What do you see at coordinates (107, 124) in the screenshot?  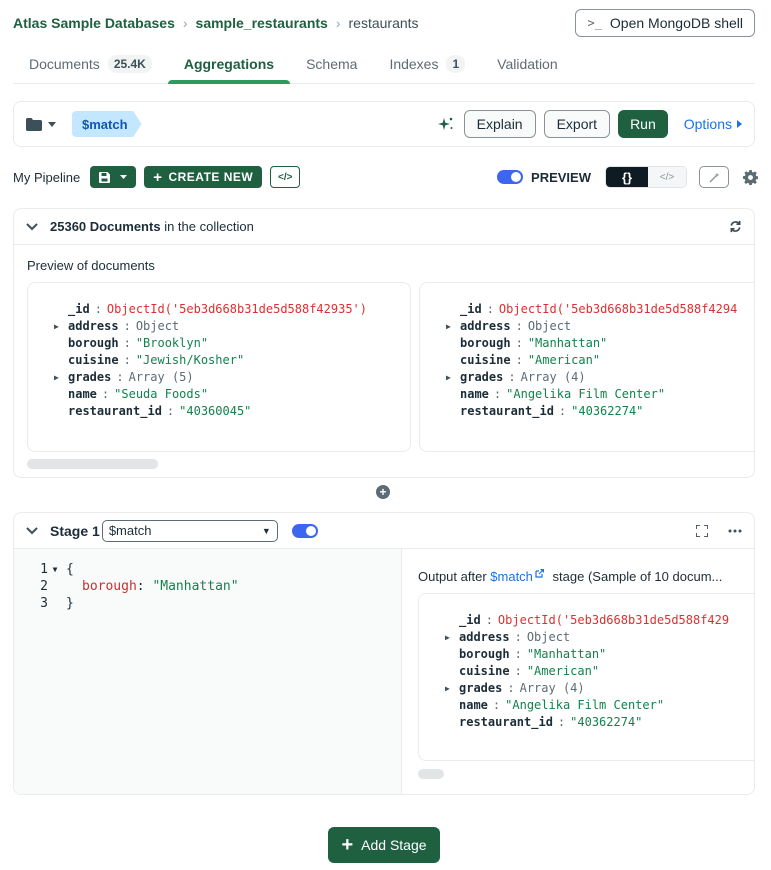 I see `stage-chip-match: $match` at bounding box center [107, 124].